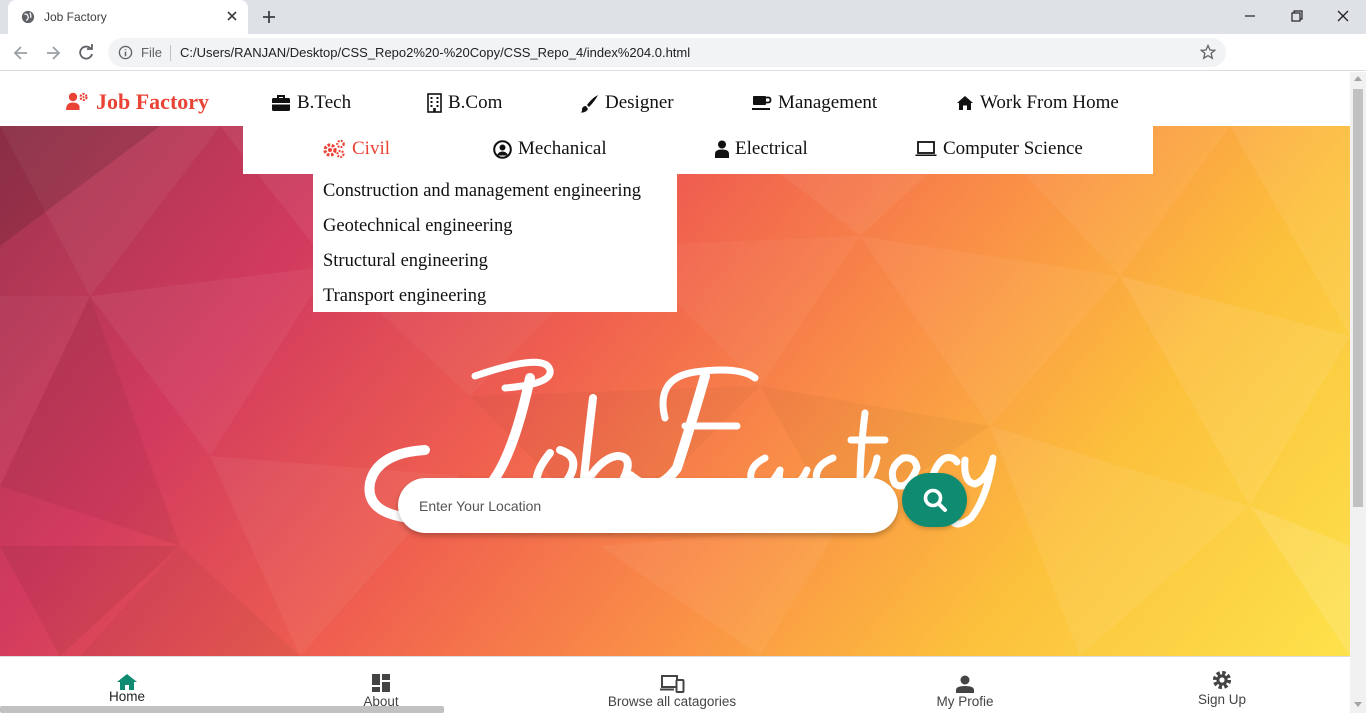 Image resolution: width=1366 pixels, height=713 pixels. Describe the element at coordinates (127, 685) in the screenshot. I see `bottom-nav-home: Home` at that location.